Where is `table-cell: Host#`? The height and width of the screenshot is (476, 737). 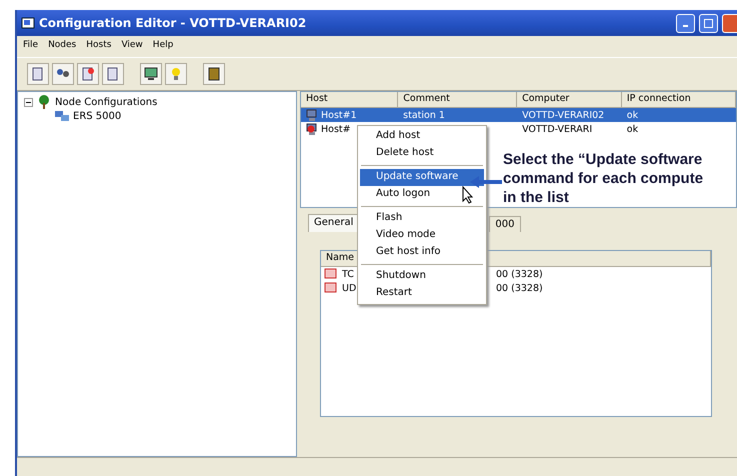 table-cell: Host# is located at coordinates (336, 129).